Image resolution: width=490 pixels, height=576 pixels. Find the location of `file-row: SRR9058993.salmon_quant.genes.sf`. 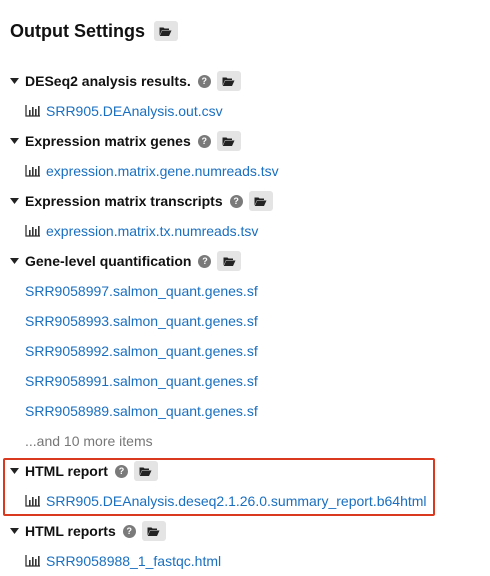

file-row: SRR9058993.salmon_quant.genes.sf is located at coordinates (141, 321).